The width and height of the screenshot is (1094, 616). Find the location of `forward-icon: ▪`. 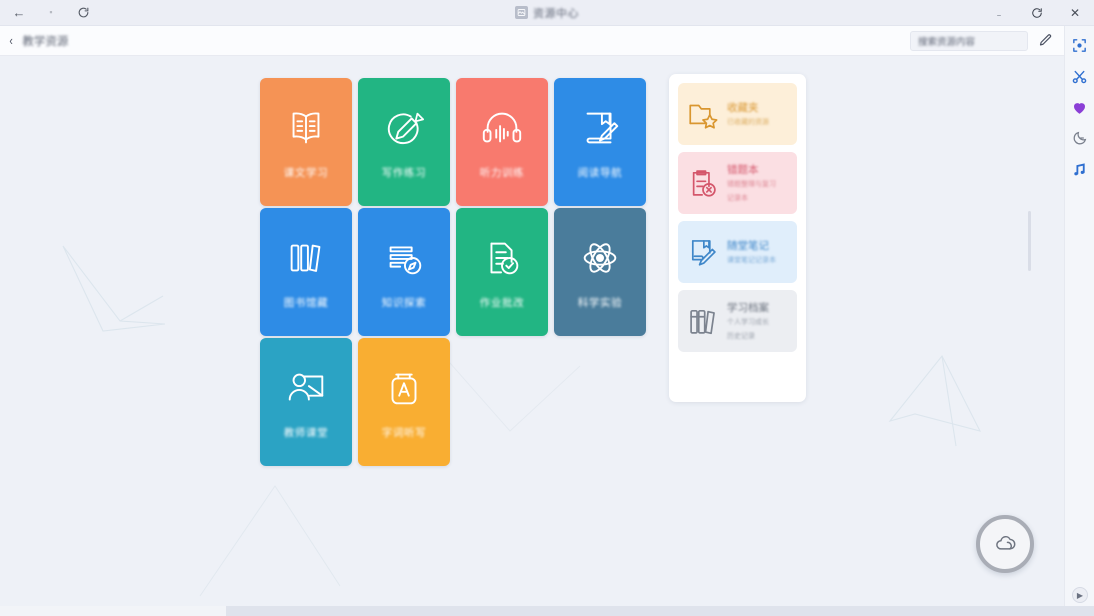

forward-icon: ▪ is located at coordinates (51, 13).